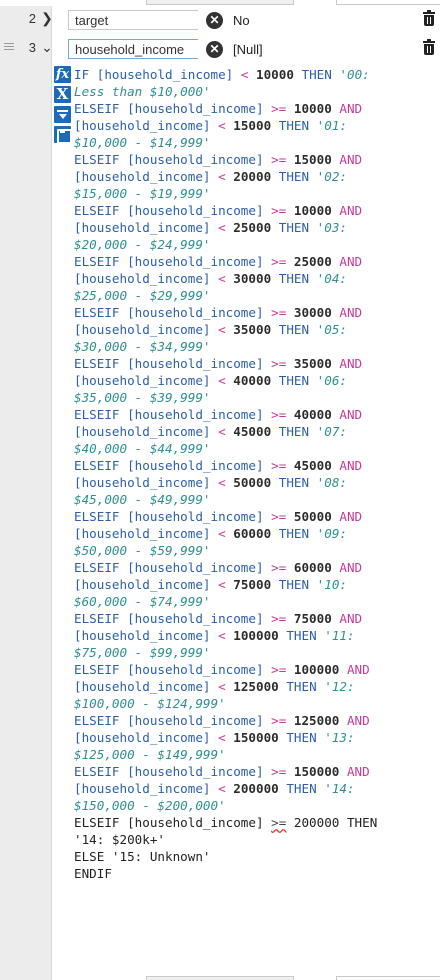  Describe the element at coordinates (256, 125) in the screenshot. I see `formula-line: [household_income] < 15000 THEN '01:` at that location.